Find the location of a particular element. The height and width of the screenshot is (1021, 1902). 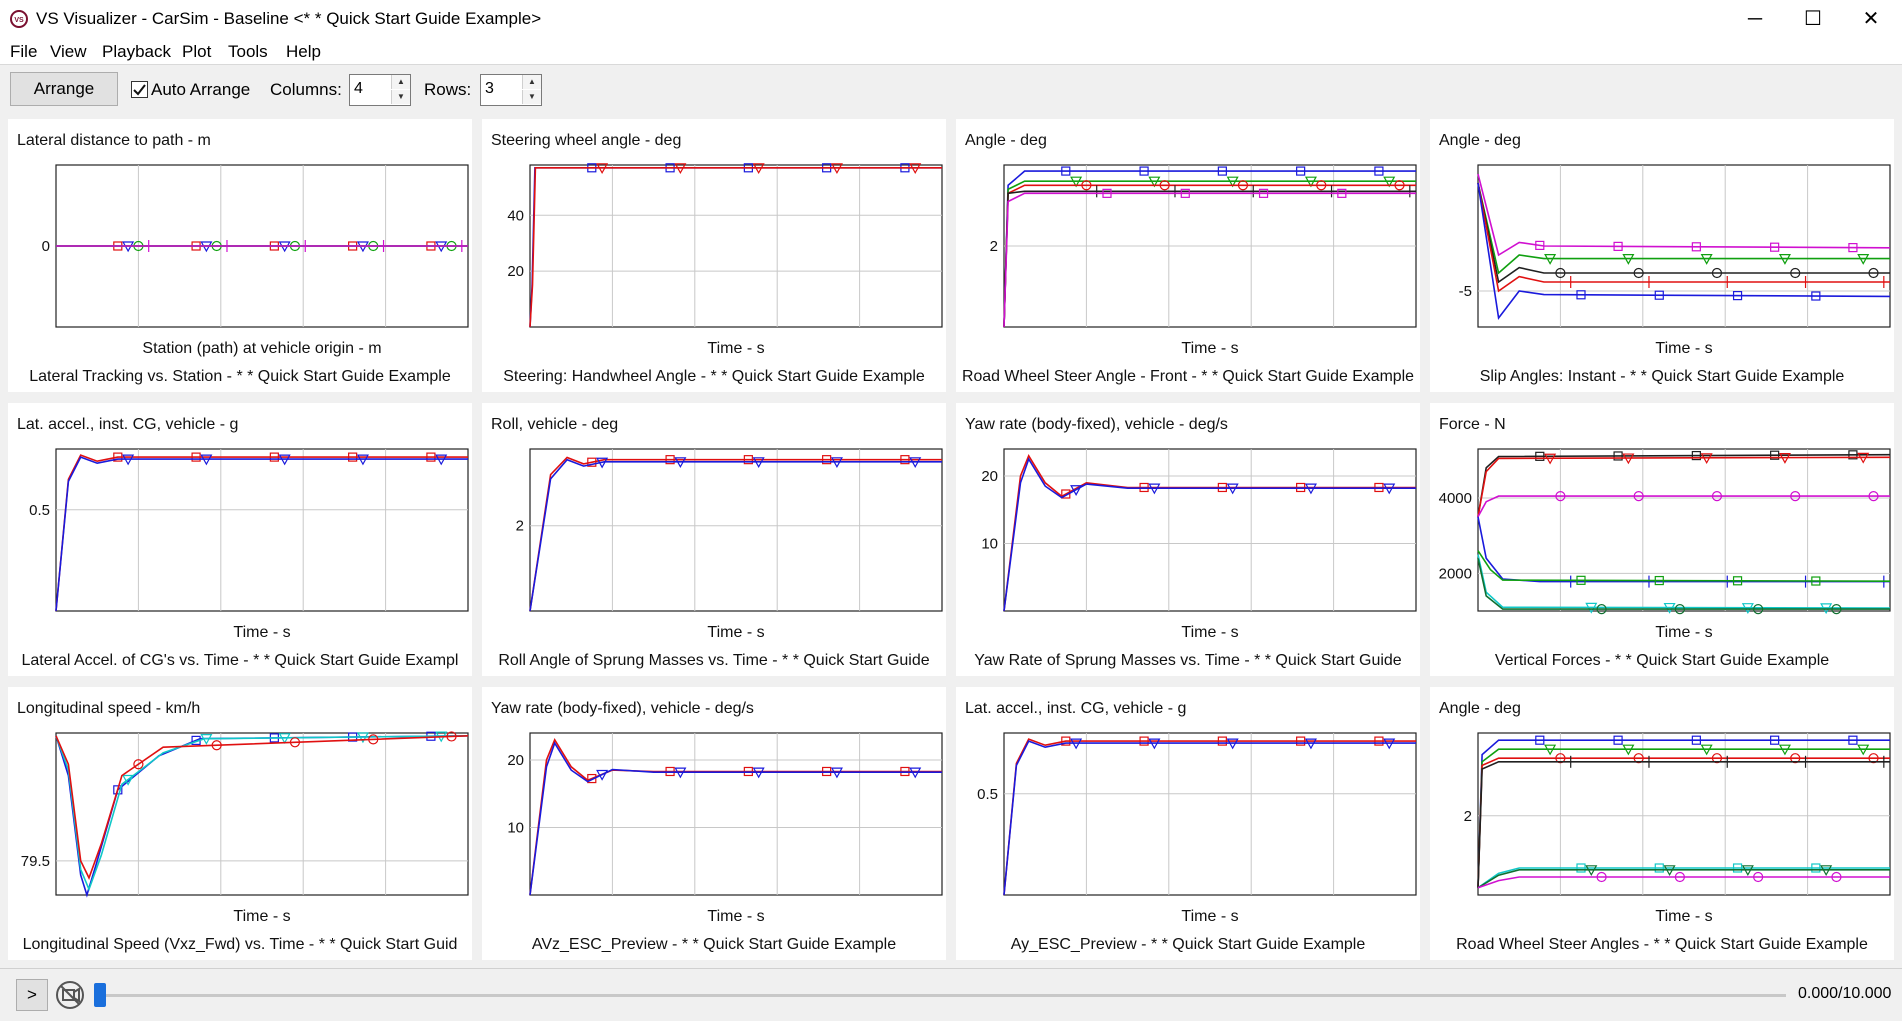

app-logo-icon: VS is located at coordinates (19, 19).